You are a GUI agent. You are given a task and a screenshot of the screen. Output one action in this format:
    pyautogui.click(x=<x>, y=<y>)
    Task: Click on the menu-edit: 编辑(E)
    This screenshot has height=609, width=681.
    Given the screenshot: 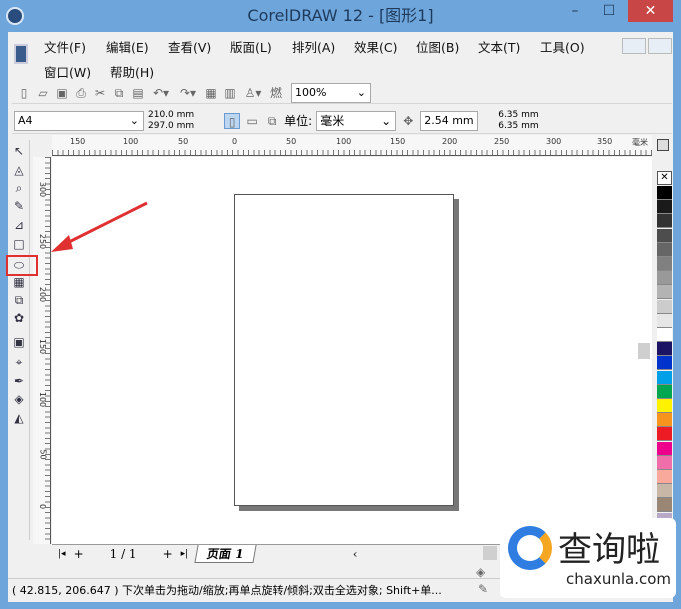 What is the action you would take?
    pyautogui.click(x=137, y=46)
    